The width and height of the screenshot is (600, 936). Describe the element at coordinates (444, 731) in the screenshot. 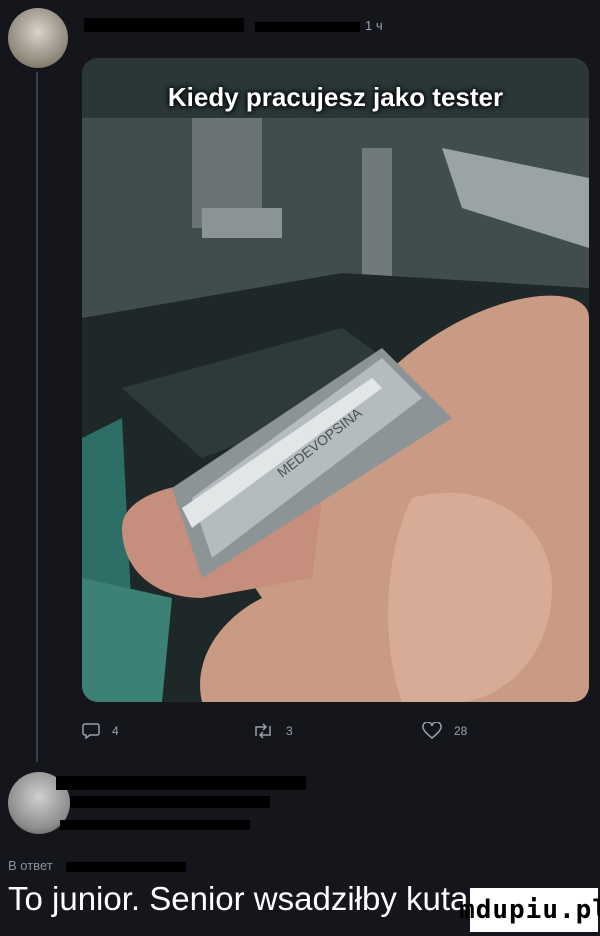

I see `like-action: 28` at that location.